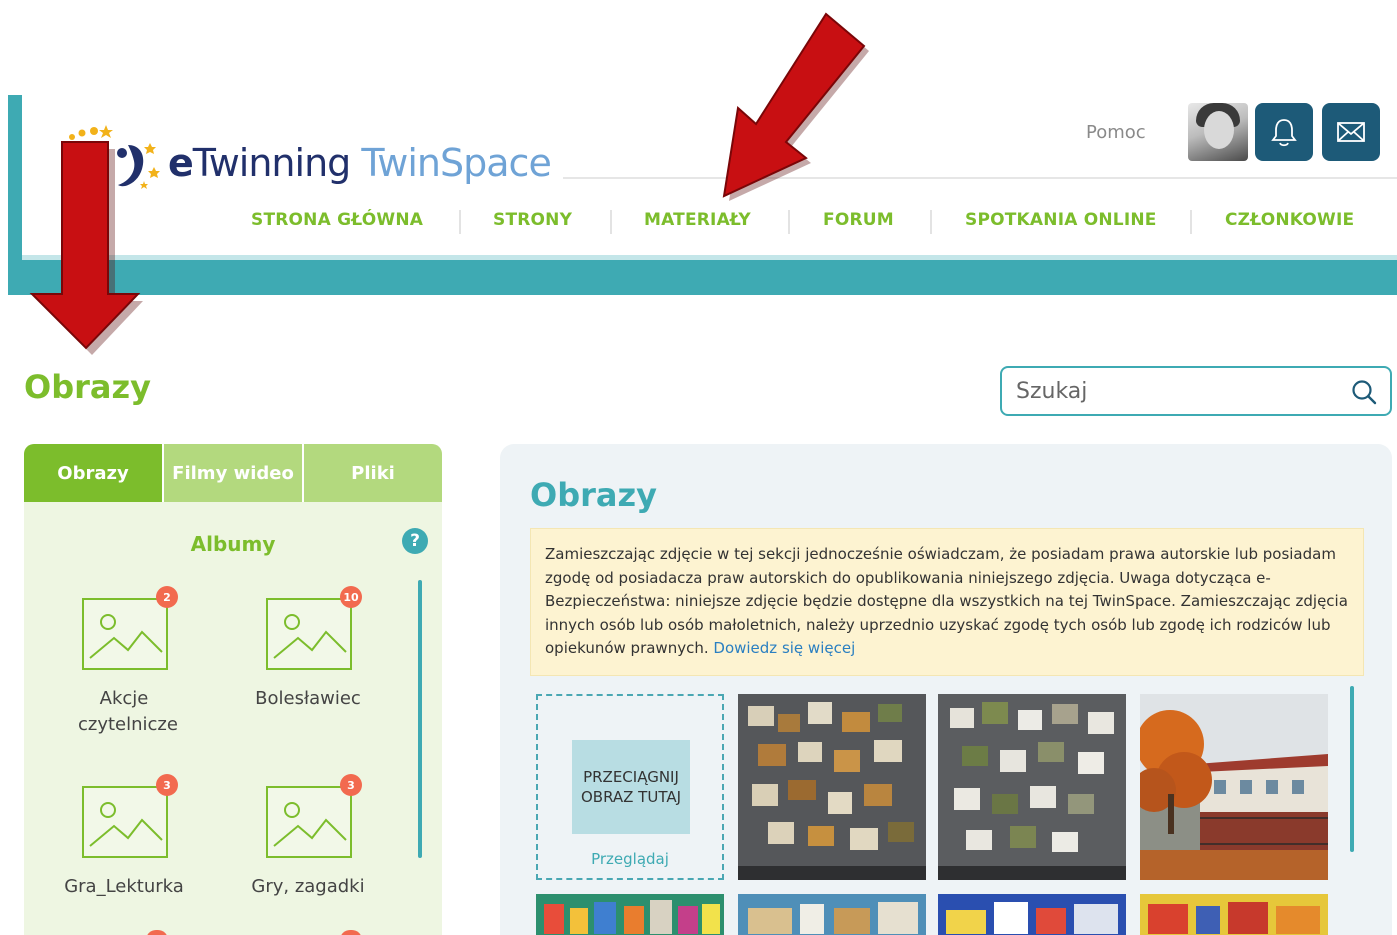 The image size is (1397, 935). I want to click on album-label: Akcje czytelnicze, so click(124, 712).